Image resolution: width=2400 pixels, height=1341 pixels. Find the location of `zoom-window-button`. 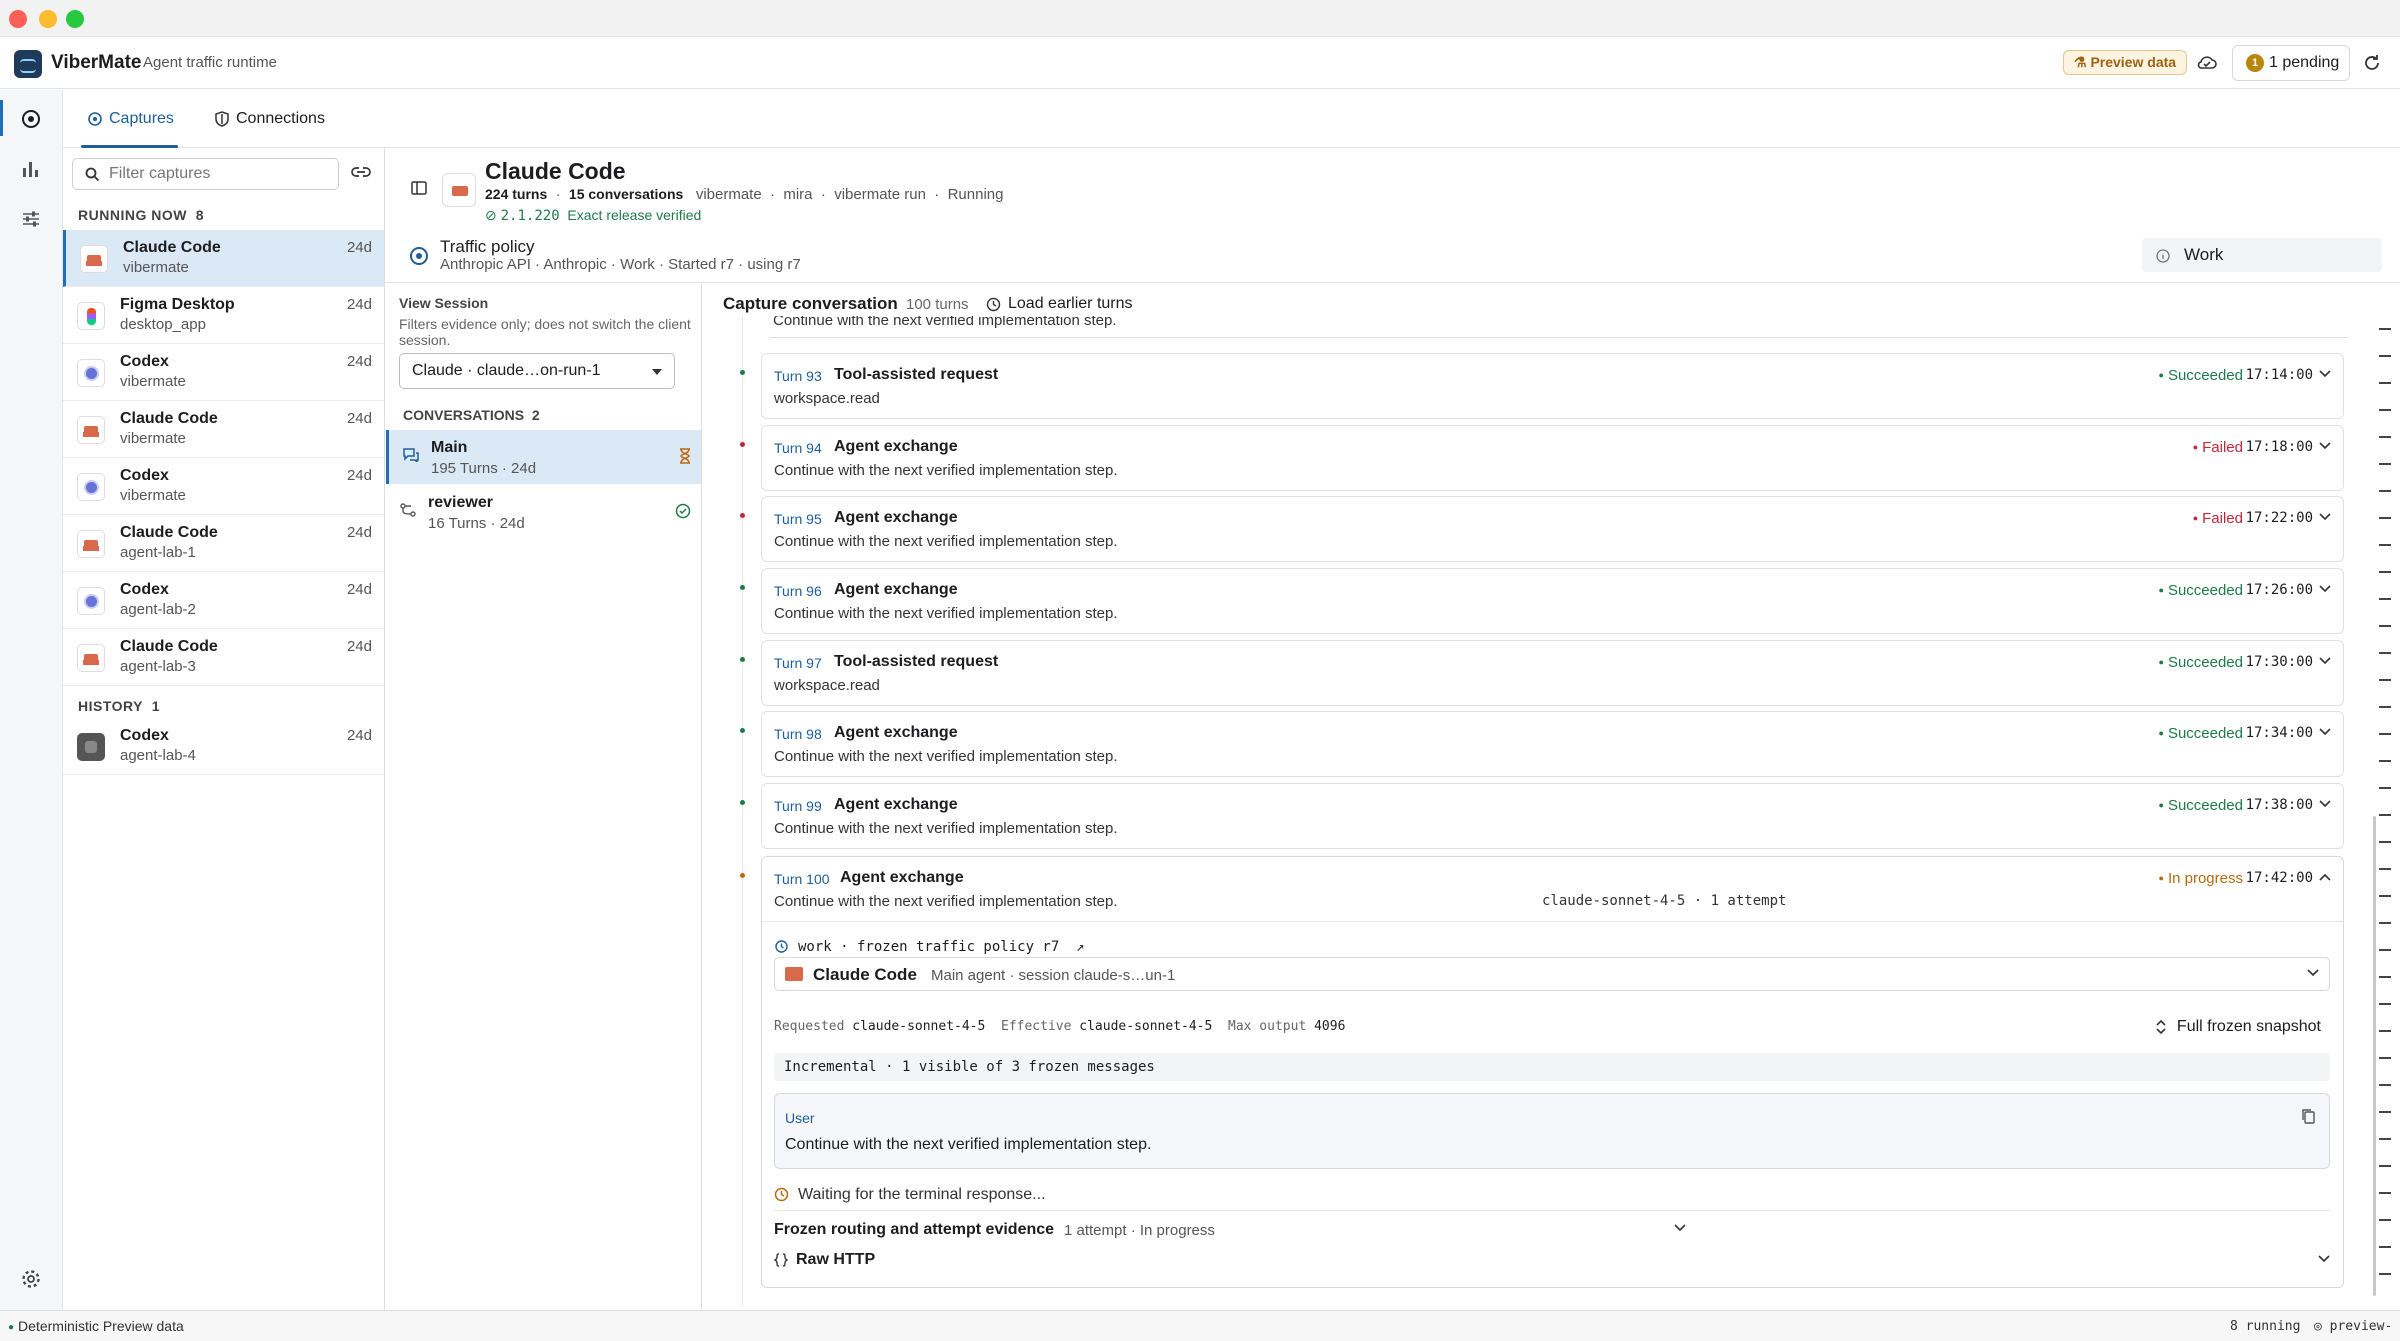

zoom-window-button is located at coordinates (75, 19).